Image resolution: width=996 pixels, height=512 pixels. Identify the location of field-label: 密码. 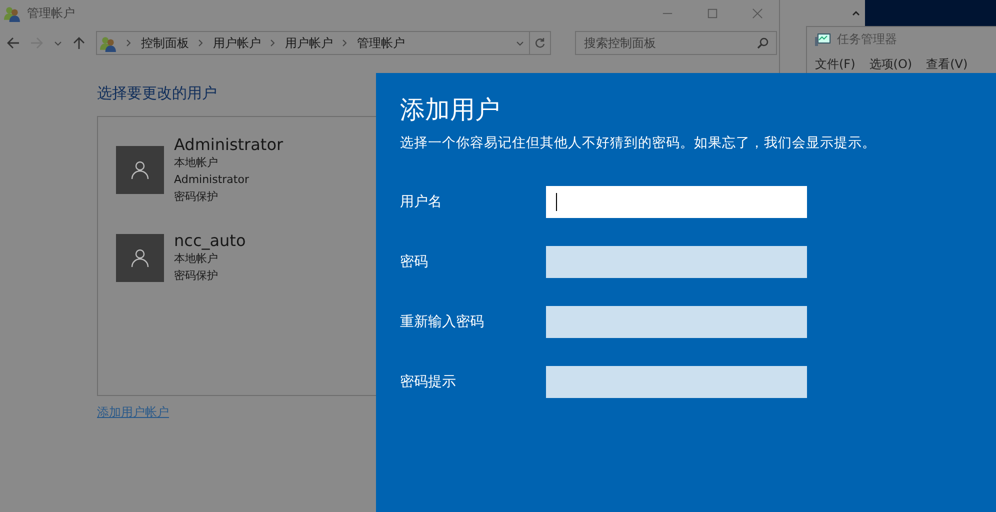
(414, 262).